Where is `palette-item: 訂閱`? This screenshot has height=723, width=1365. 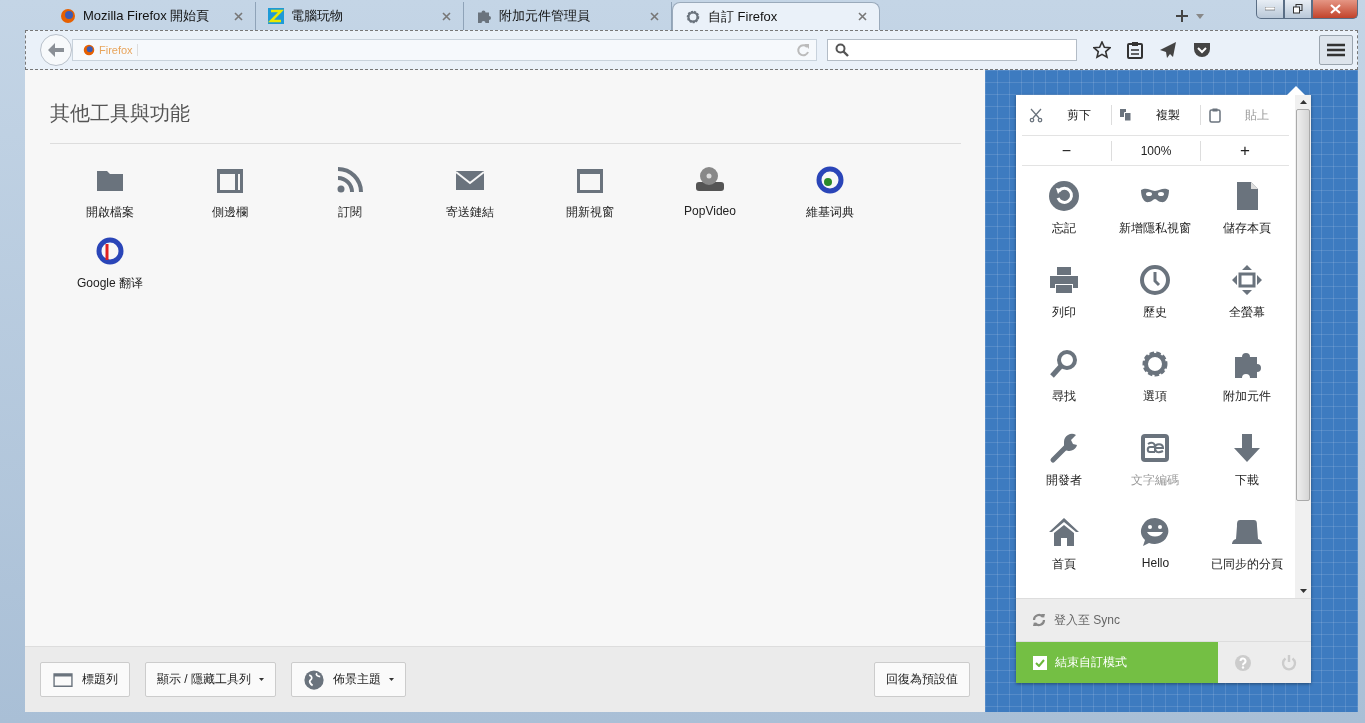
palette-item: 訂閱 is located at coordinates (350, 192).